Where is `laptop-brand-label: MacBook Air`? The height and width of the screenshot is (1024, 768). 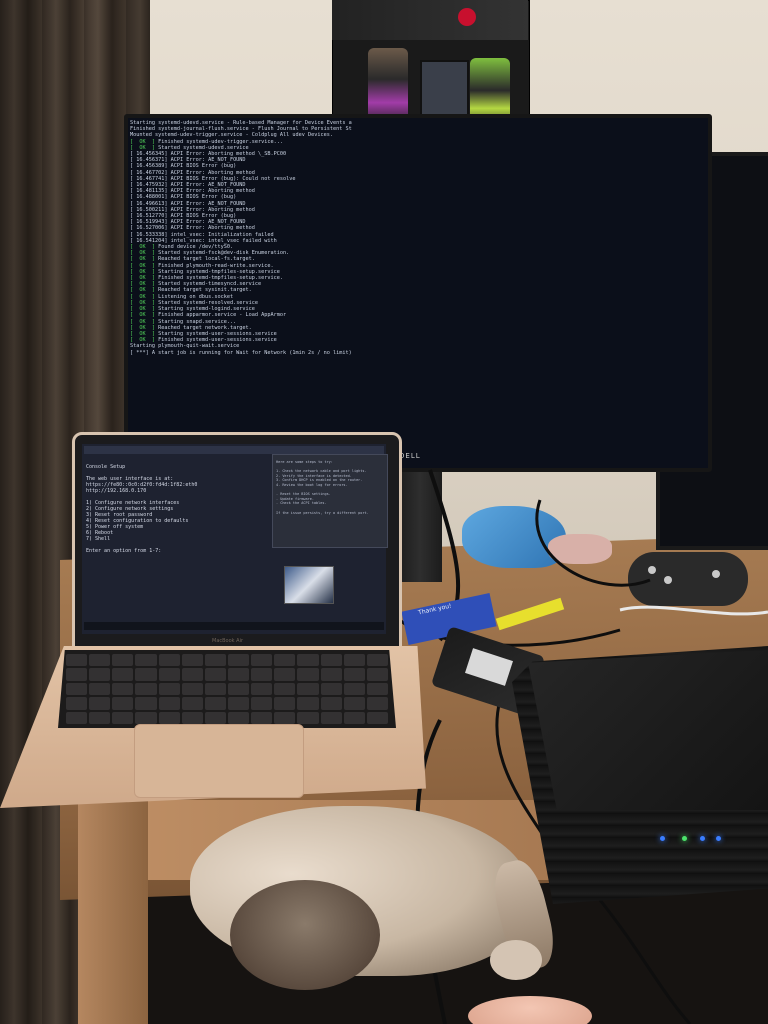
laptop-brand-label: MacBook Air is located at coordinates (228, 641).